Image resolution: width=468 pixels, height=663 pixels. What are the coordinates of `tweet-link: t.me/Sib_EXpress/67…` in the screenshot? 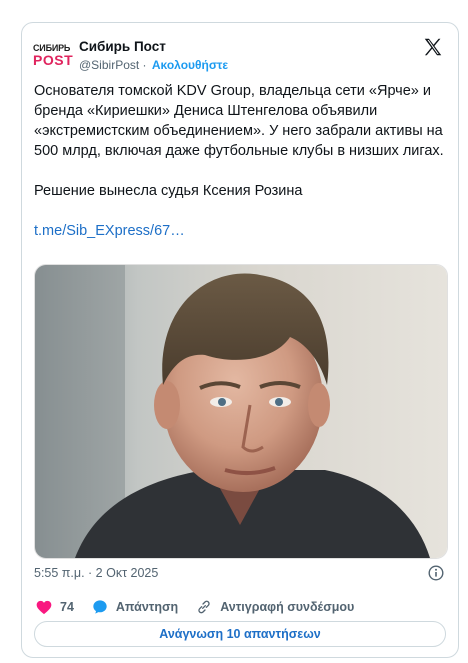 It's located at (244, 231).